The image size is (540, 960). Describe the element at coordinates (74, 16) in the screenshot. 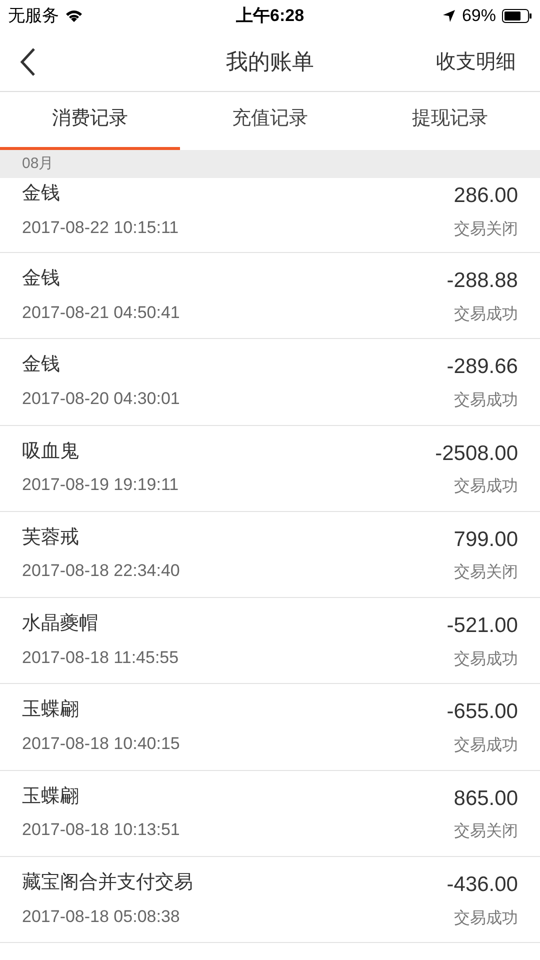

I see `wifi-icon` at that location.